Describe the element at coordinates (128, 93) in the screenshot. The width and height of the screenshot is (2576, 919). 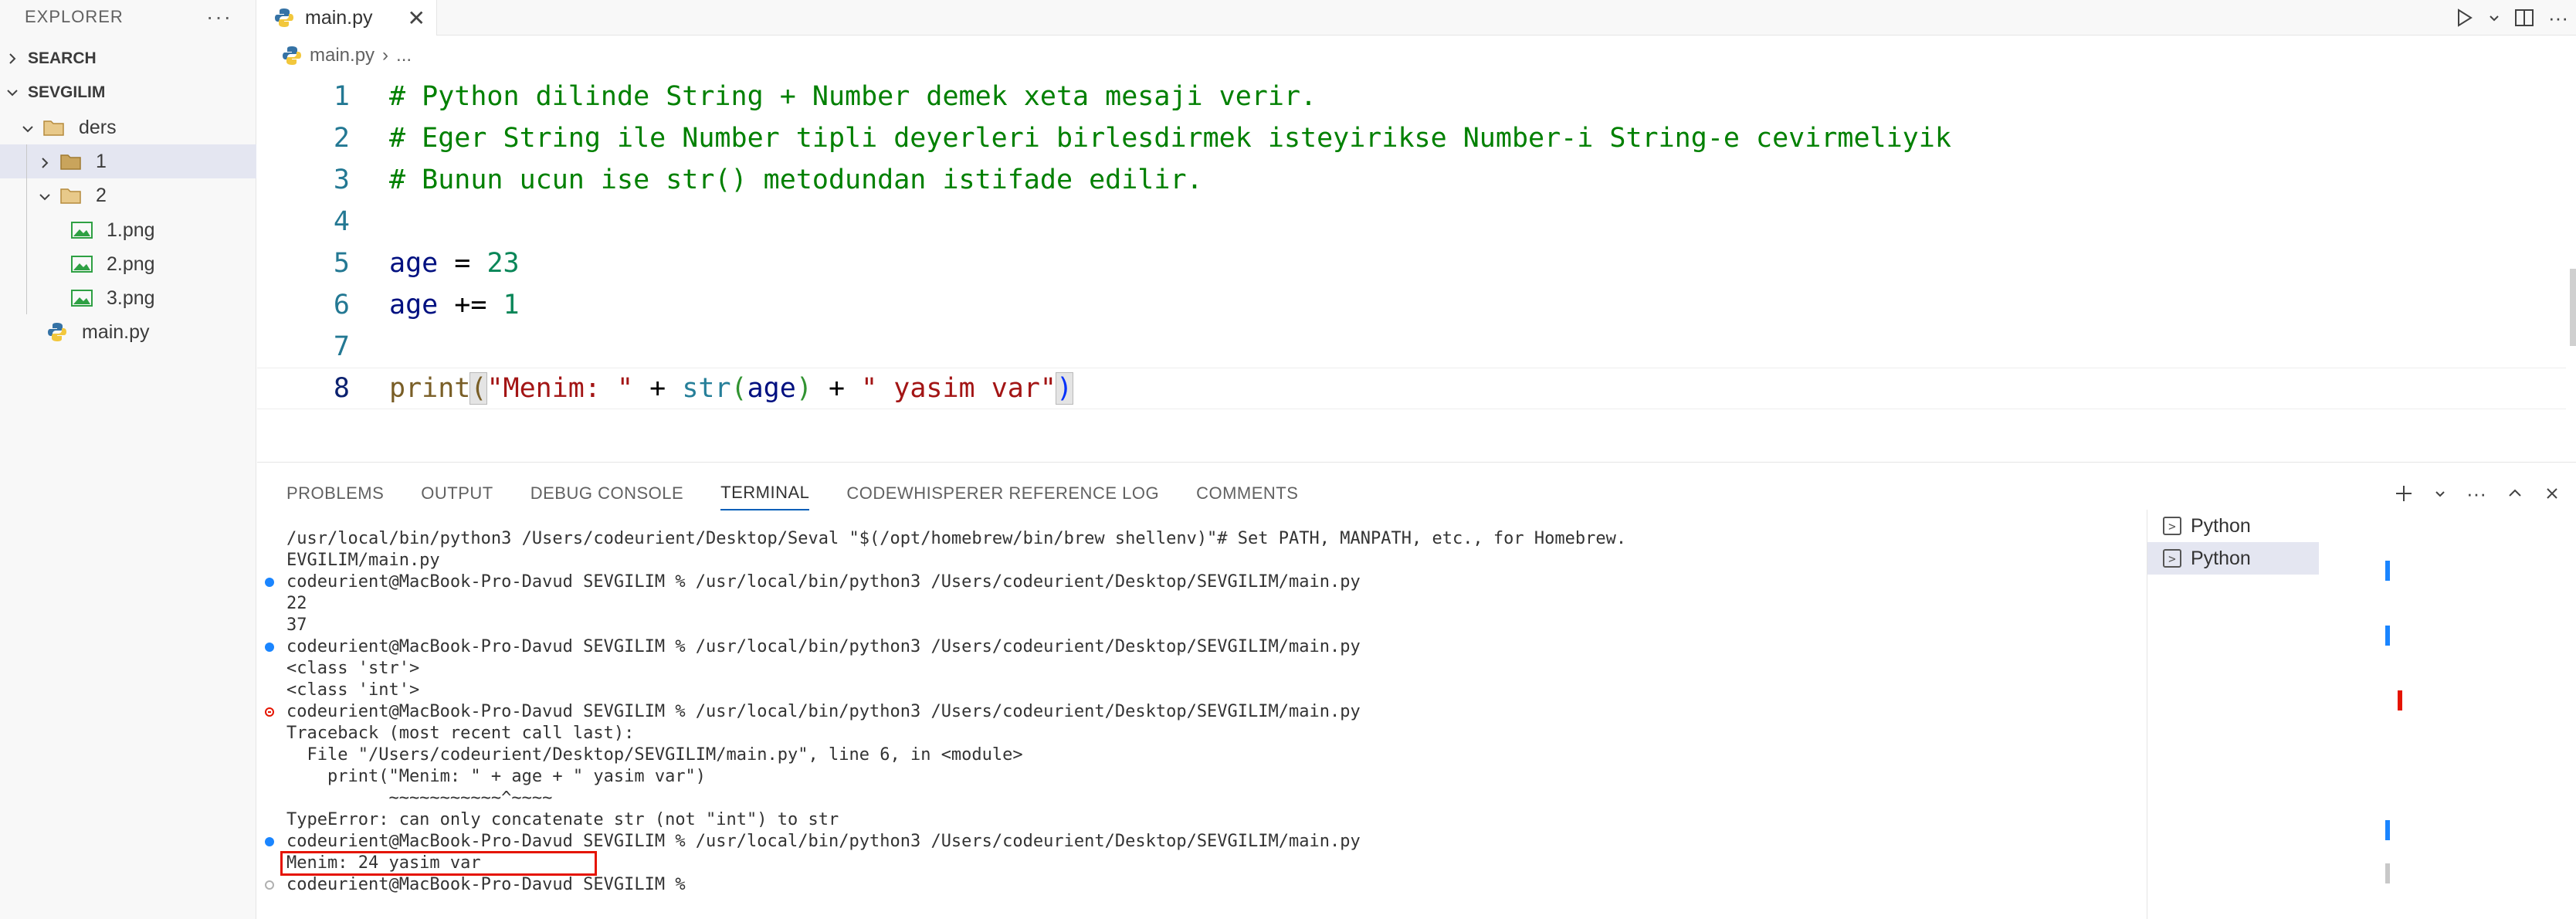
I see `workspace-section: SEVGILIM` at that location.